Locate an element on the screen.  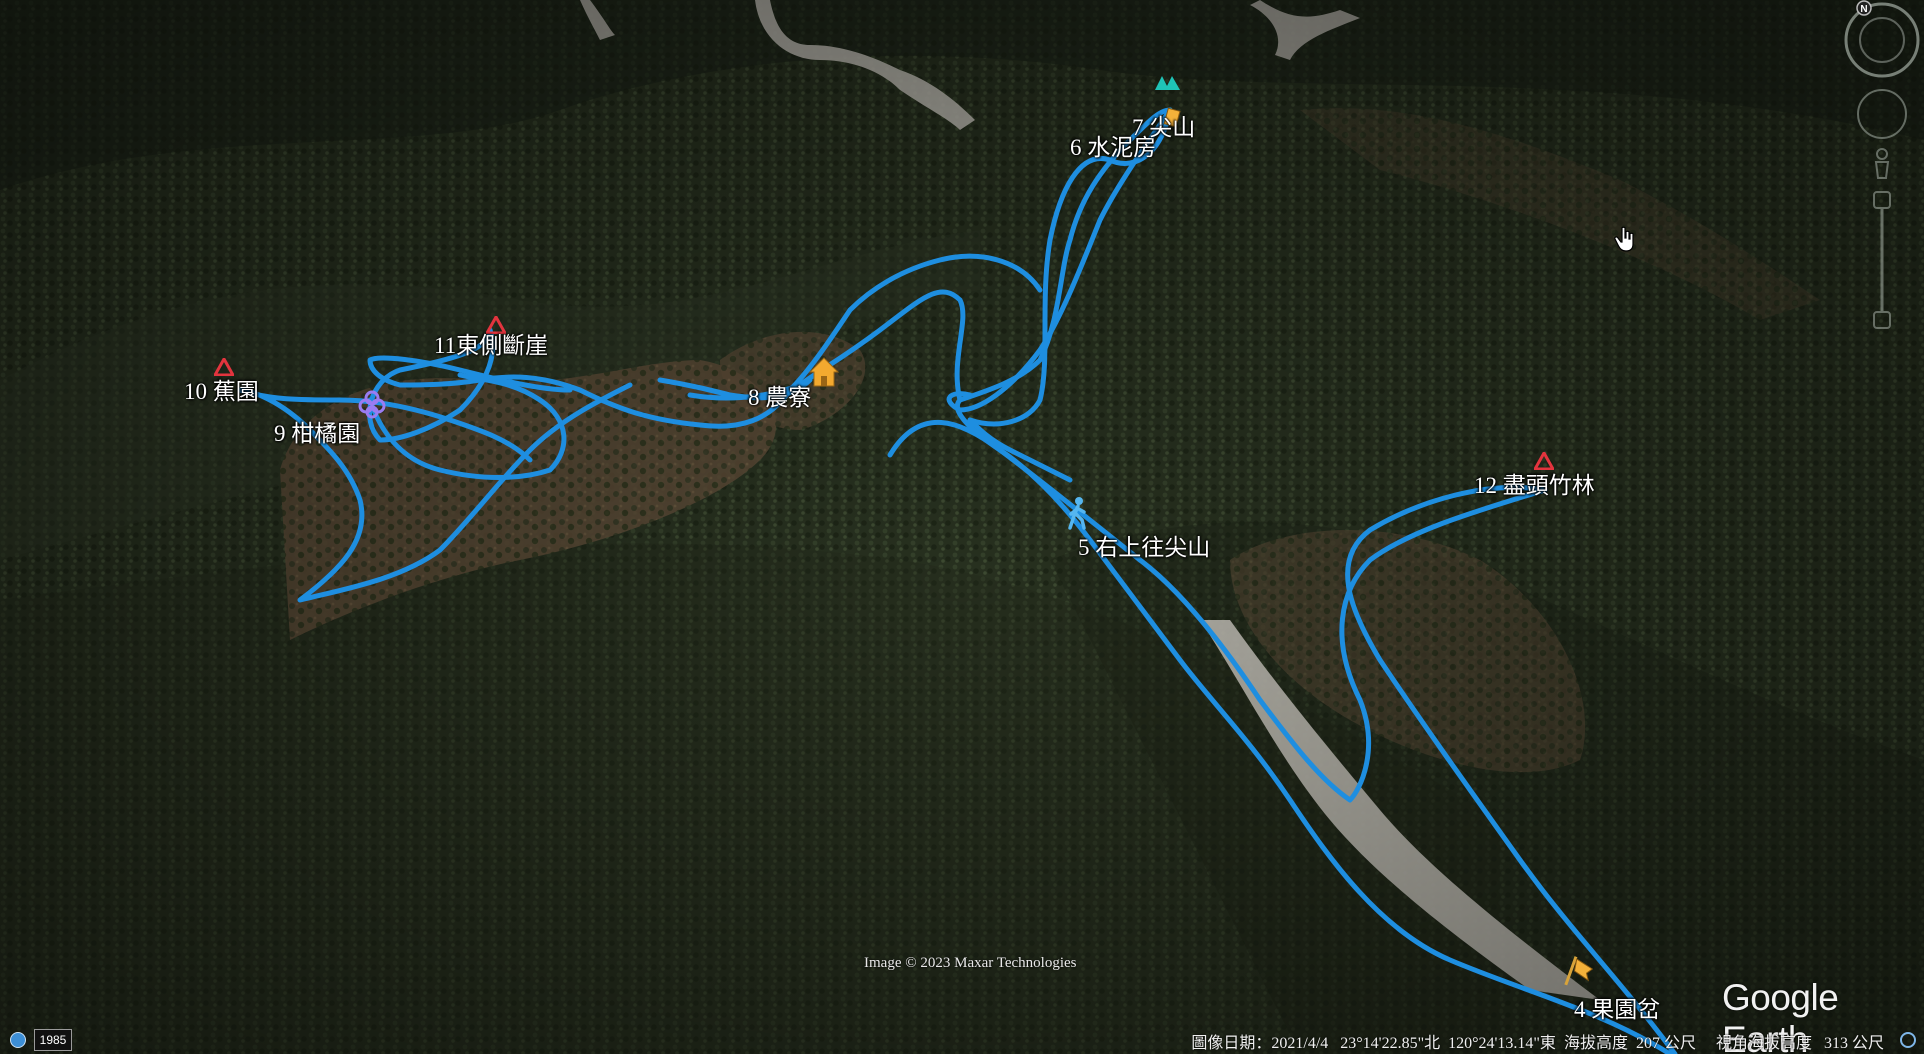
placemark-label-7: 7 尖山 is located at coordinates (1163, 125).